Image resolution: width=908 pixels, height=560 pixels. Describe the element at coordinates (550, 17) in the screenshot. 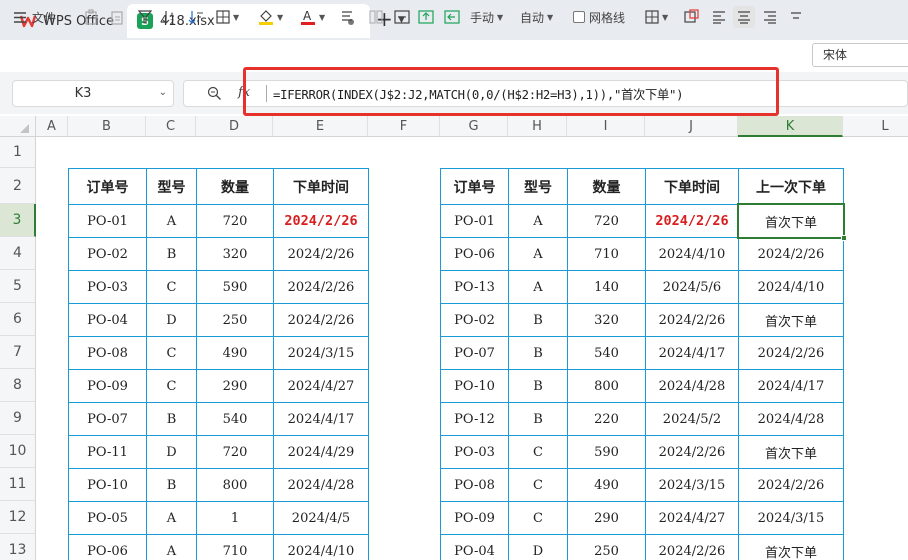

I see `auto-calc-chevron-down-icon: ▼` at that location.